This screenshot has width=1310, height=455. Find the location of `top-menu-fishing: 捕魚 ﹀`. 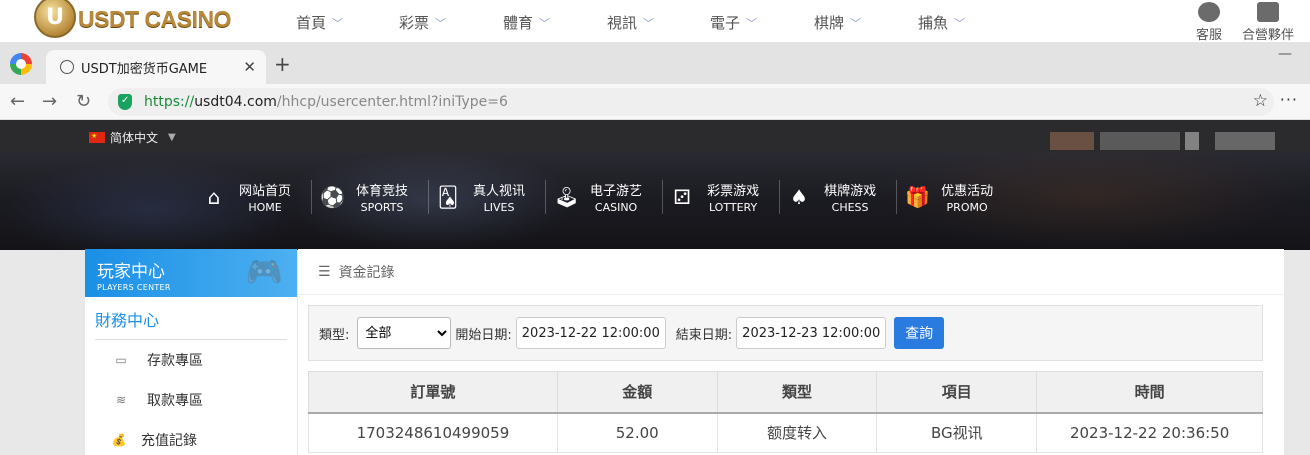

top-menu-fishing: 捕魚 ﹀ is located at coordinates (958, 21).